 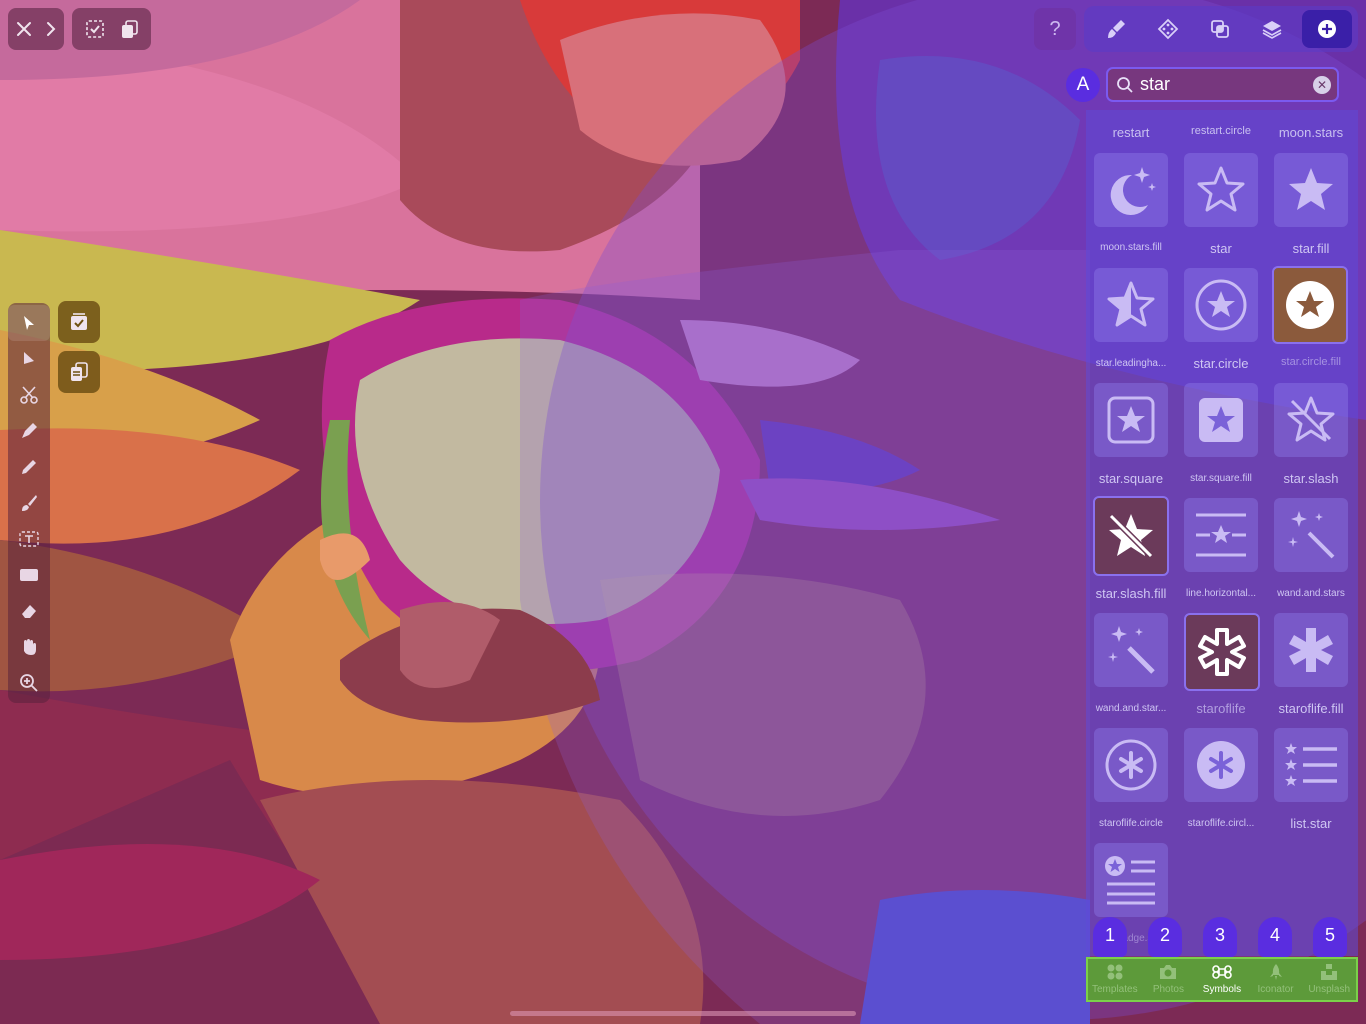 I want to click on tab-label: Photos, so click(x=1168, y=989).